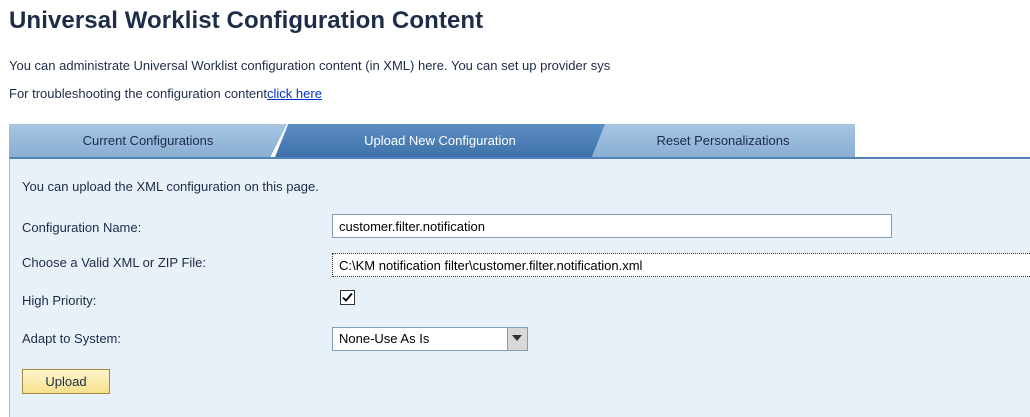  I want to click on troubleshoot-link: click here, so click(294, 93).